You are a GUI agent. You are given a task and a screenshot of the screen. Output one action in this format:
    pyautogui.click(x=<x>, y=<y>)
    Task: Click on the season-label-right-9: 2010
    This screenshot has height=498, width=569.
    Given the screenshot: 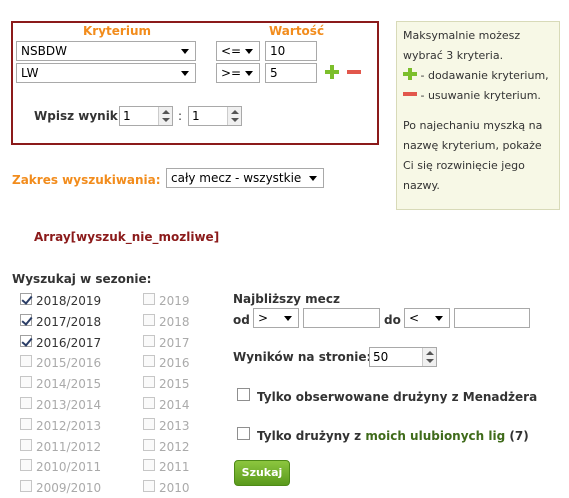 What is the action you would take?
    pyautogui.click(x=174, y=488)
    